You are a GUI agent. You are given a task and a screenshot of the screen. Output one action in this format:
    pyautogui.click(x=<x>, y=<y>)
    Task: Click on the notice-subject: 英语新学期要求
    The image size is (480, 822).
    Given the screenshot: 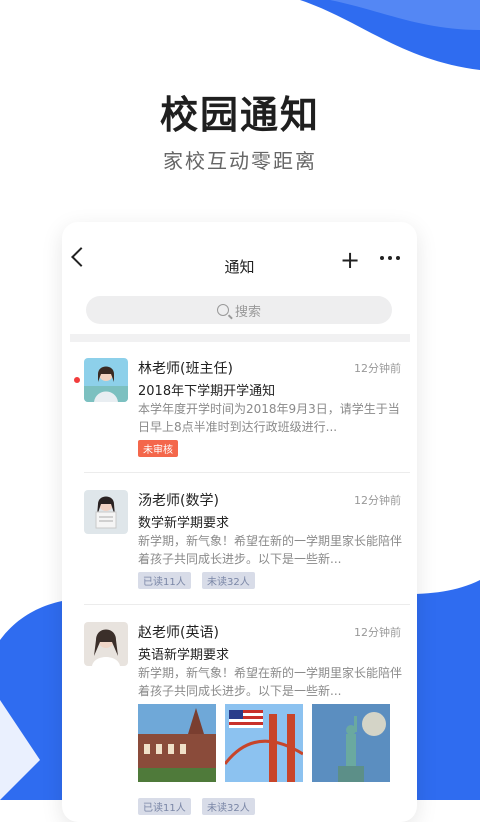 What is the action you would take?
    pyautogui.click(x=184, y=655)
    